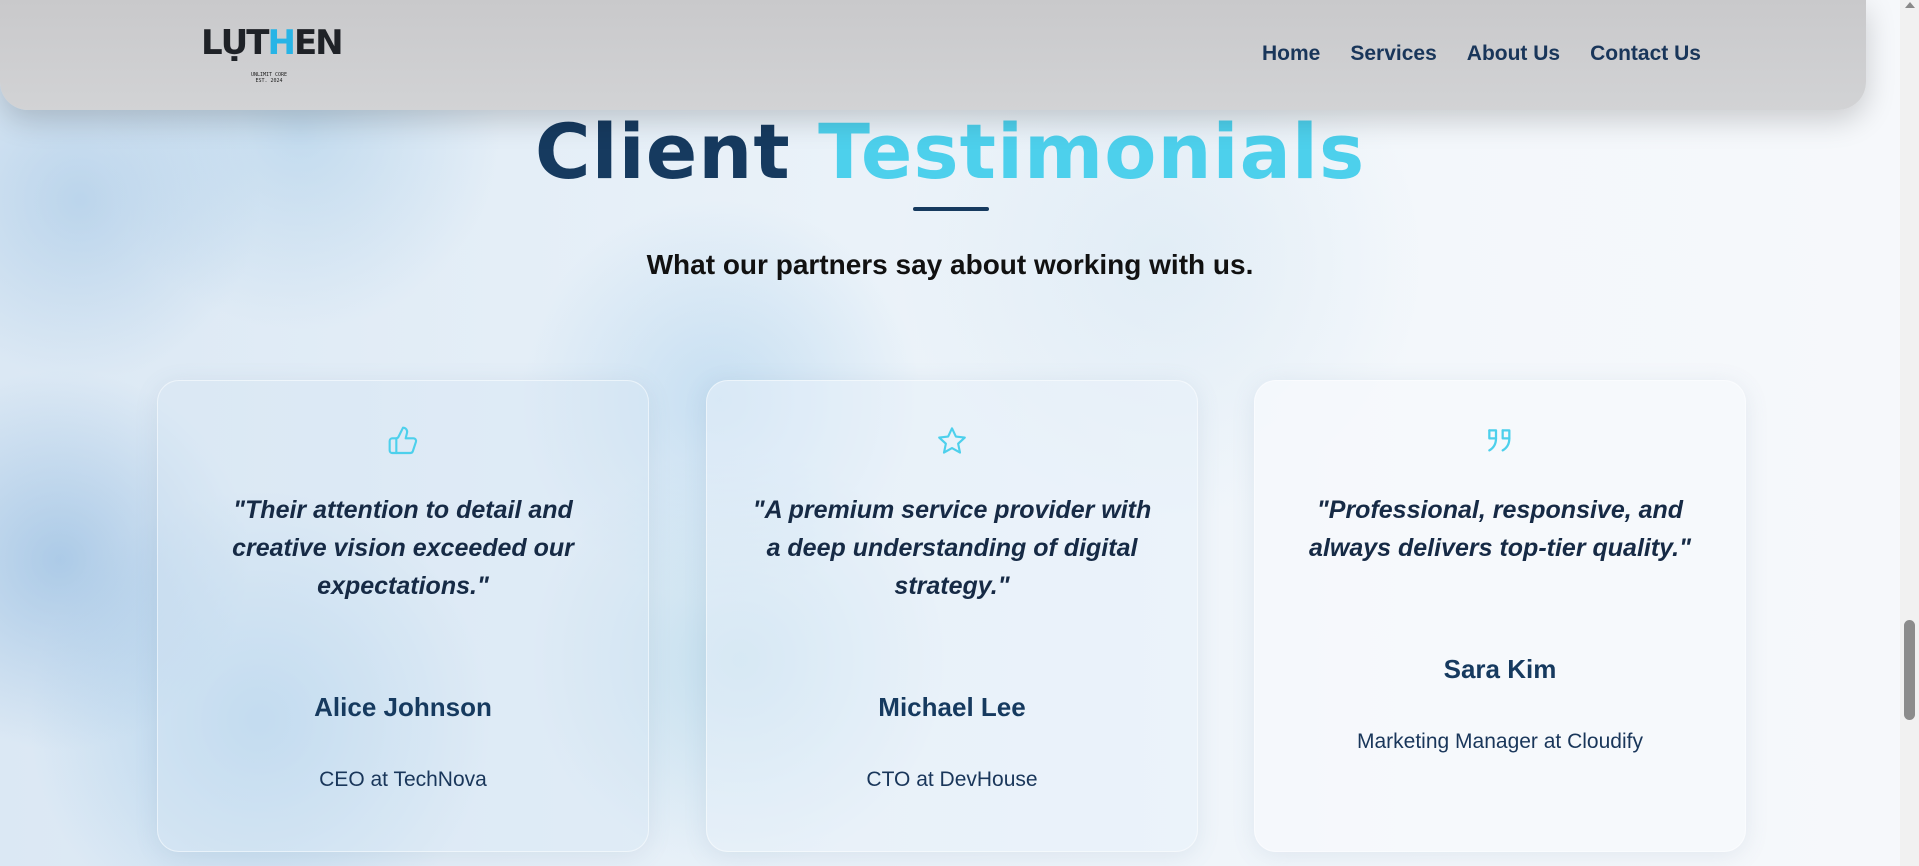 Image resolution: width=1919 pixels, height=866 pixels. I want to click on testimonial-name: Sara Kim, so click(1500, 669).